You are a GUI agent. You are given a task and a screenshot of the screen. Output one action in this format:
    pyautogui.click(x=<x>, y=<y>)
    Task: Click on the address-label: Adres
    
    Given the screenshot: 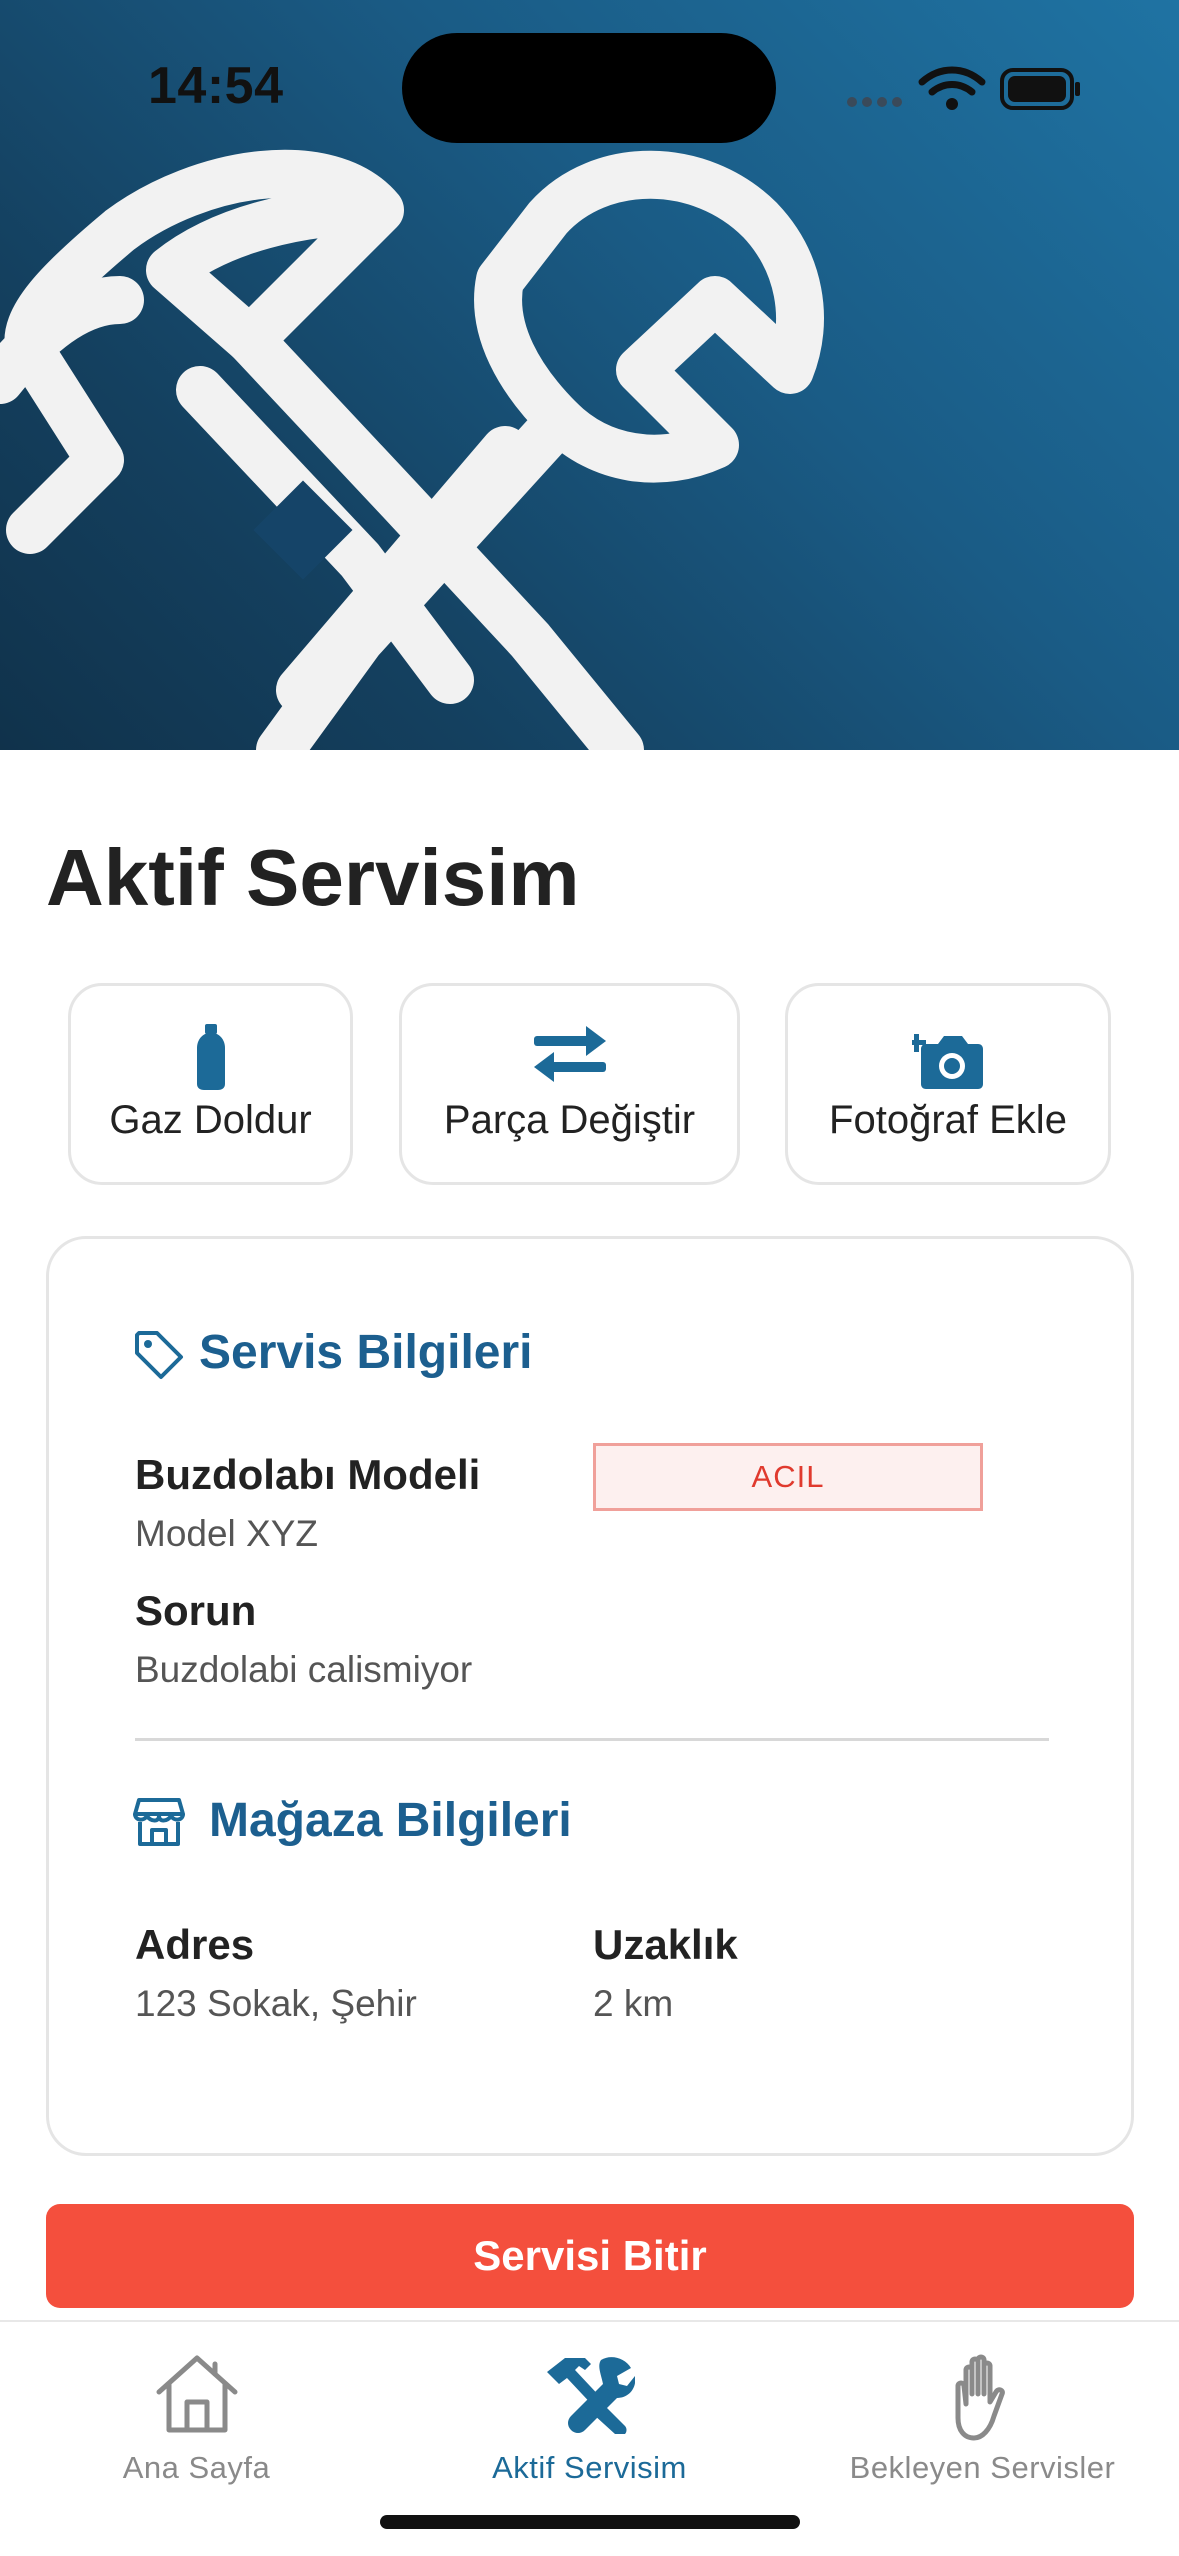 What is the action you would take?
    pyautogui.click(x=195, y=1944)
    